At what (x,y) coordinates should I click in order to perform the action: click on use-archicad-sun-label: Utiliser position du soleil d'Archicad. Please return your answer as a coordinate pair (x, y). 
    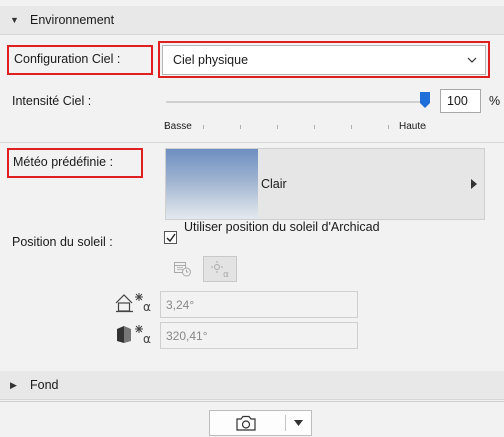
    Looking at the image, I should click on (282, 227).